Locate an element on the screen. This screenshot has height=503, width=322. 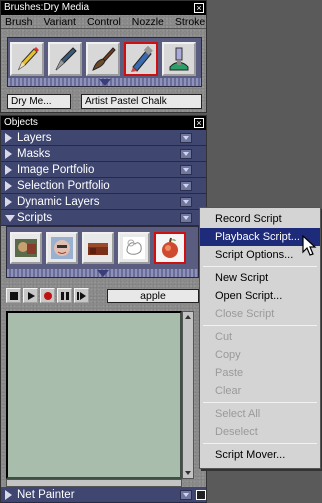
menu-nozzle: Nozzle is located at coordinates (148, 22).